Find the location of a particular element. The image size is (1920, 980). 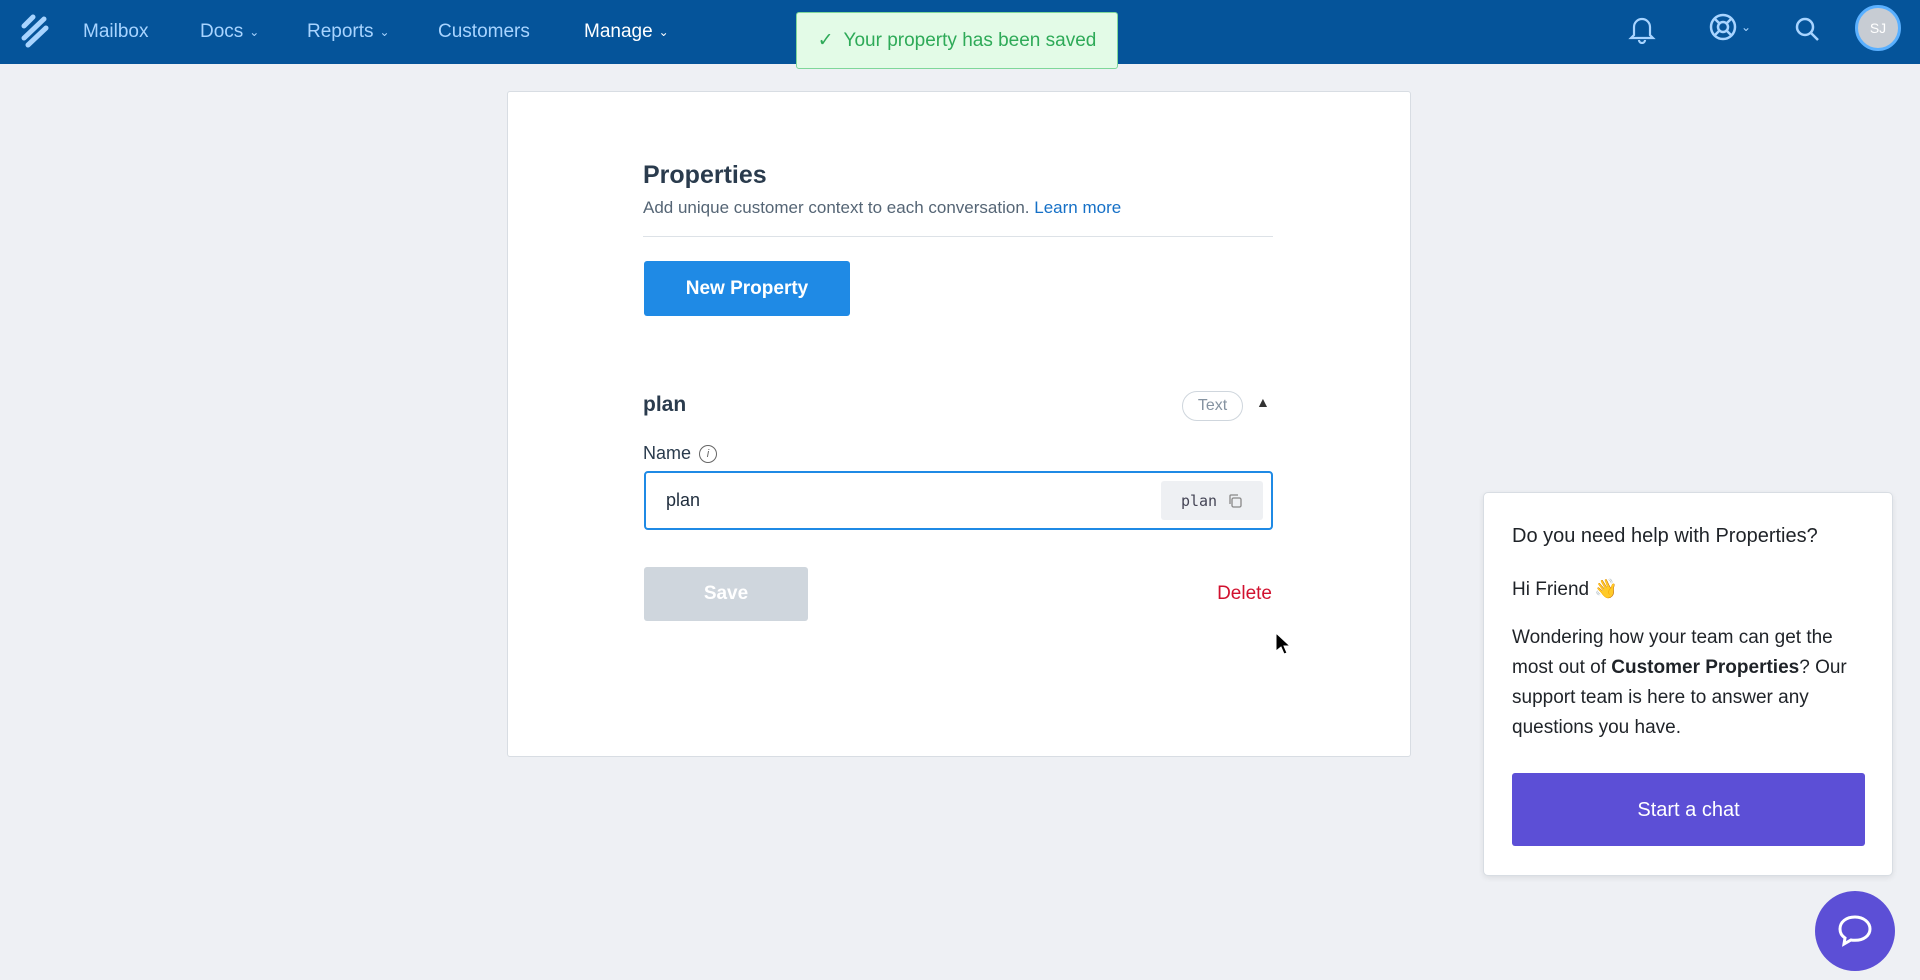

nav-label: Mailbox is located at coordinates (116, 31).